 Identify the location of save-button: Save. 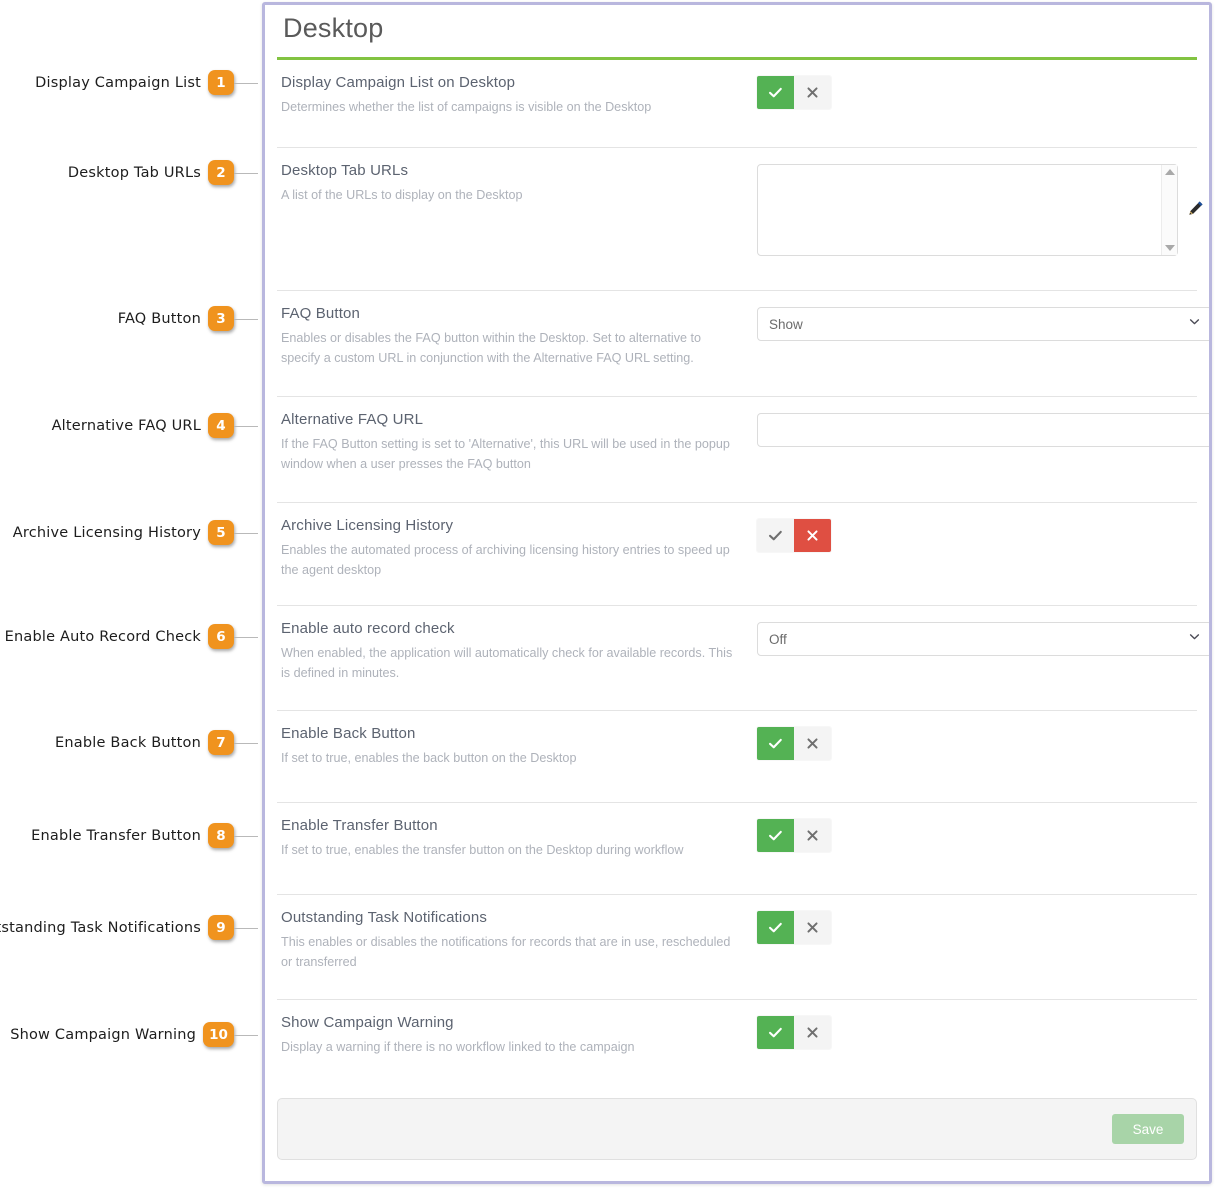
(1148, 1129).